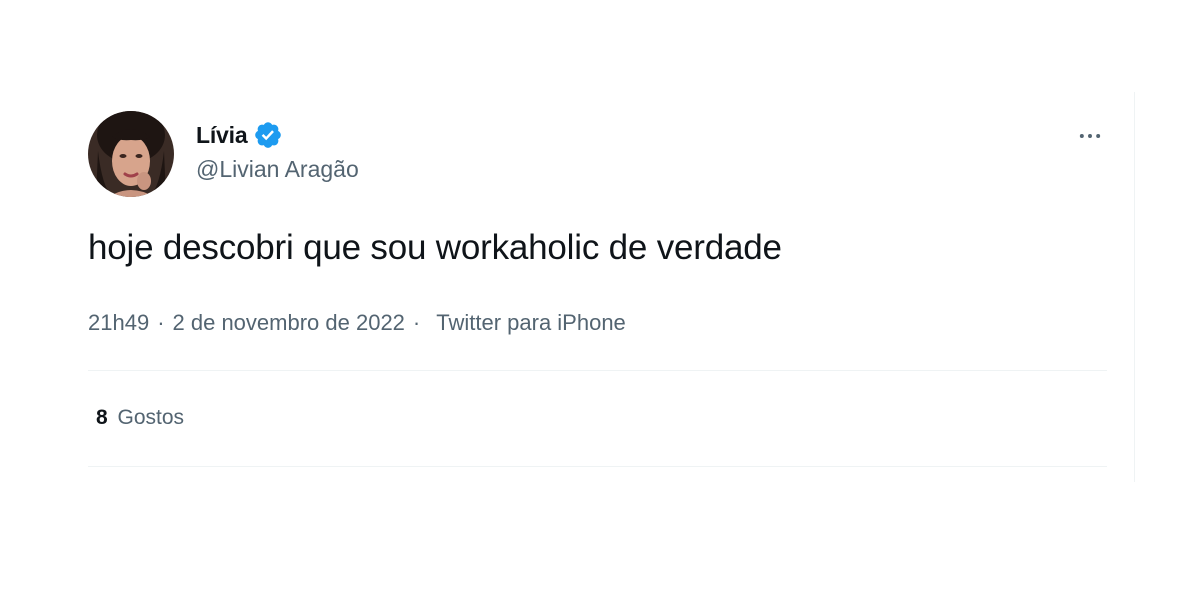 The height and width of the screenshot is (600, 1200). What do you see at coordinates (289, 323) in the screenshot?
I see `tweet-date: 2 de novembro de 2022` at bounding box center [289, 323].